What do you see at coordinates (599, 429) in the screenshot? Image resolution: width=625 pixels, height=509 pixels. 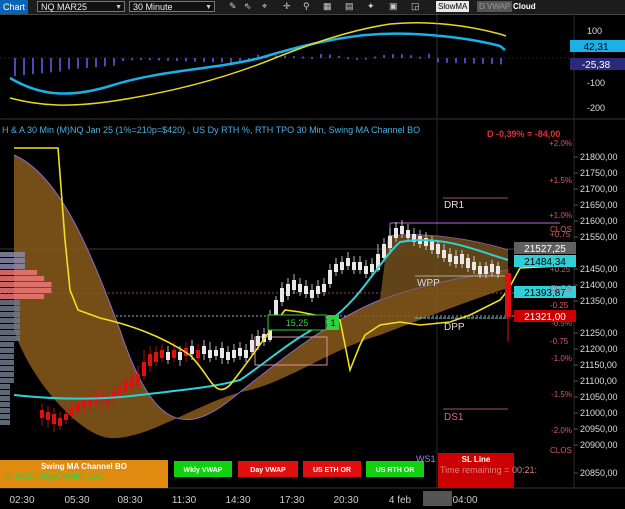 I see `price-tick: 20950,00` at bounding box center [599, 429].